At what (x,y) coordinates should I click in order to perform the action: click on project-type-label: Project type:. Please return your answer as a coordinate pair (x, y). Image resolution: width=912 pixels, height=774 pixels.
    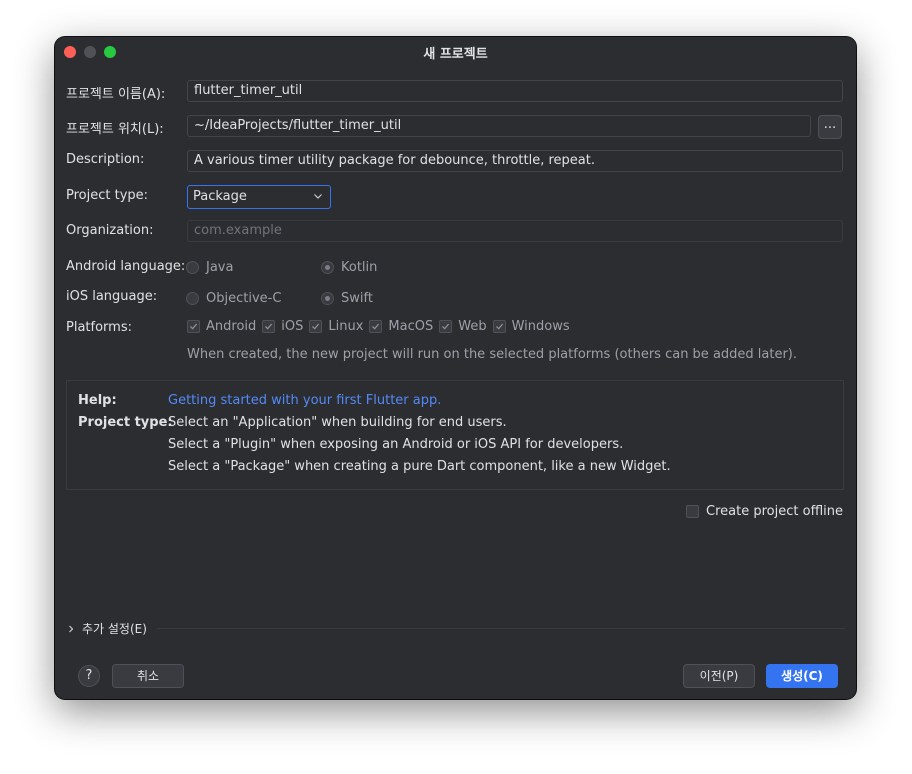
    Looking at the image, I should click on (107, 195).